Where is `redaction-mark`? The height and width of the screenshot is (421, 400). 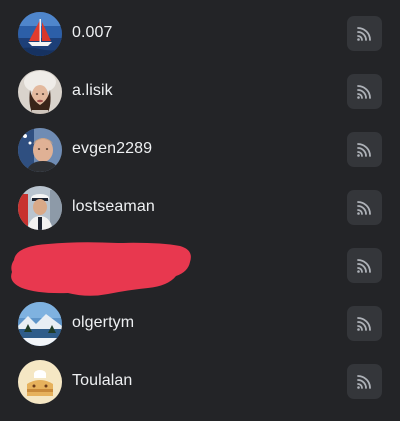
redaction-mark is located at coordinates (101, 269).